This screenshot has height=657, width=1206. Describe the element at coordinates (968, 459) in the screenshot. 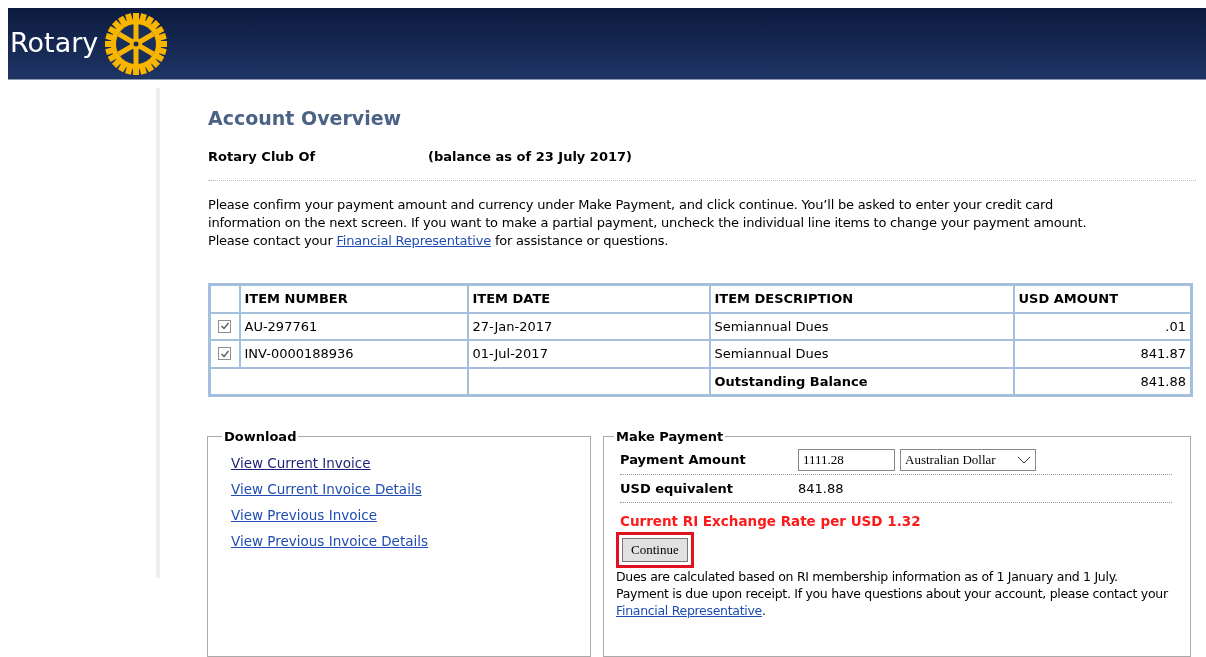

I see `currency-dropdown: Australian Dollar` at that location.